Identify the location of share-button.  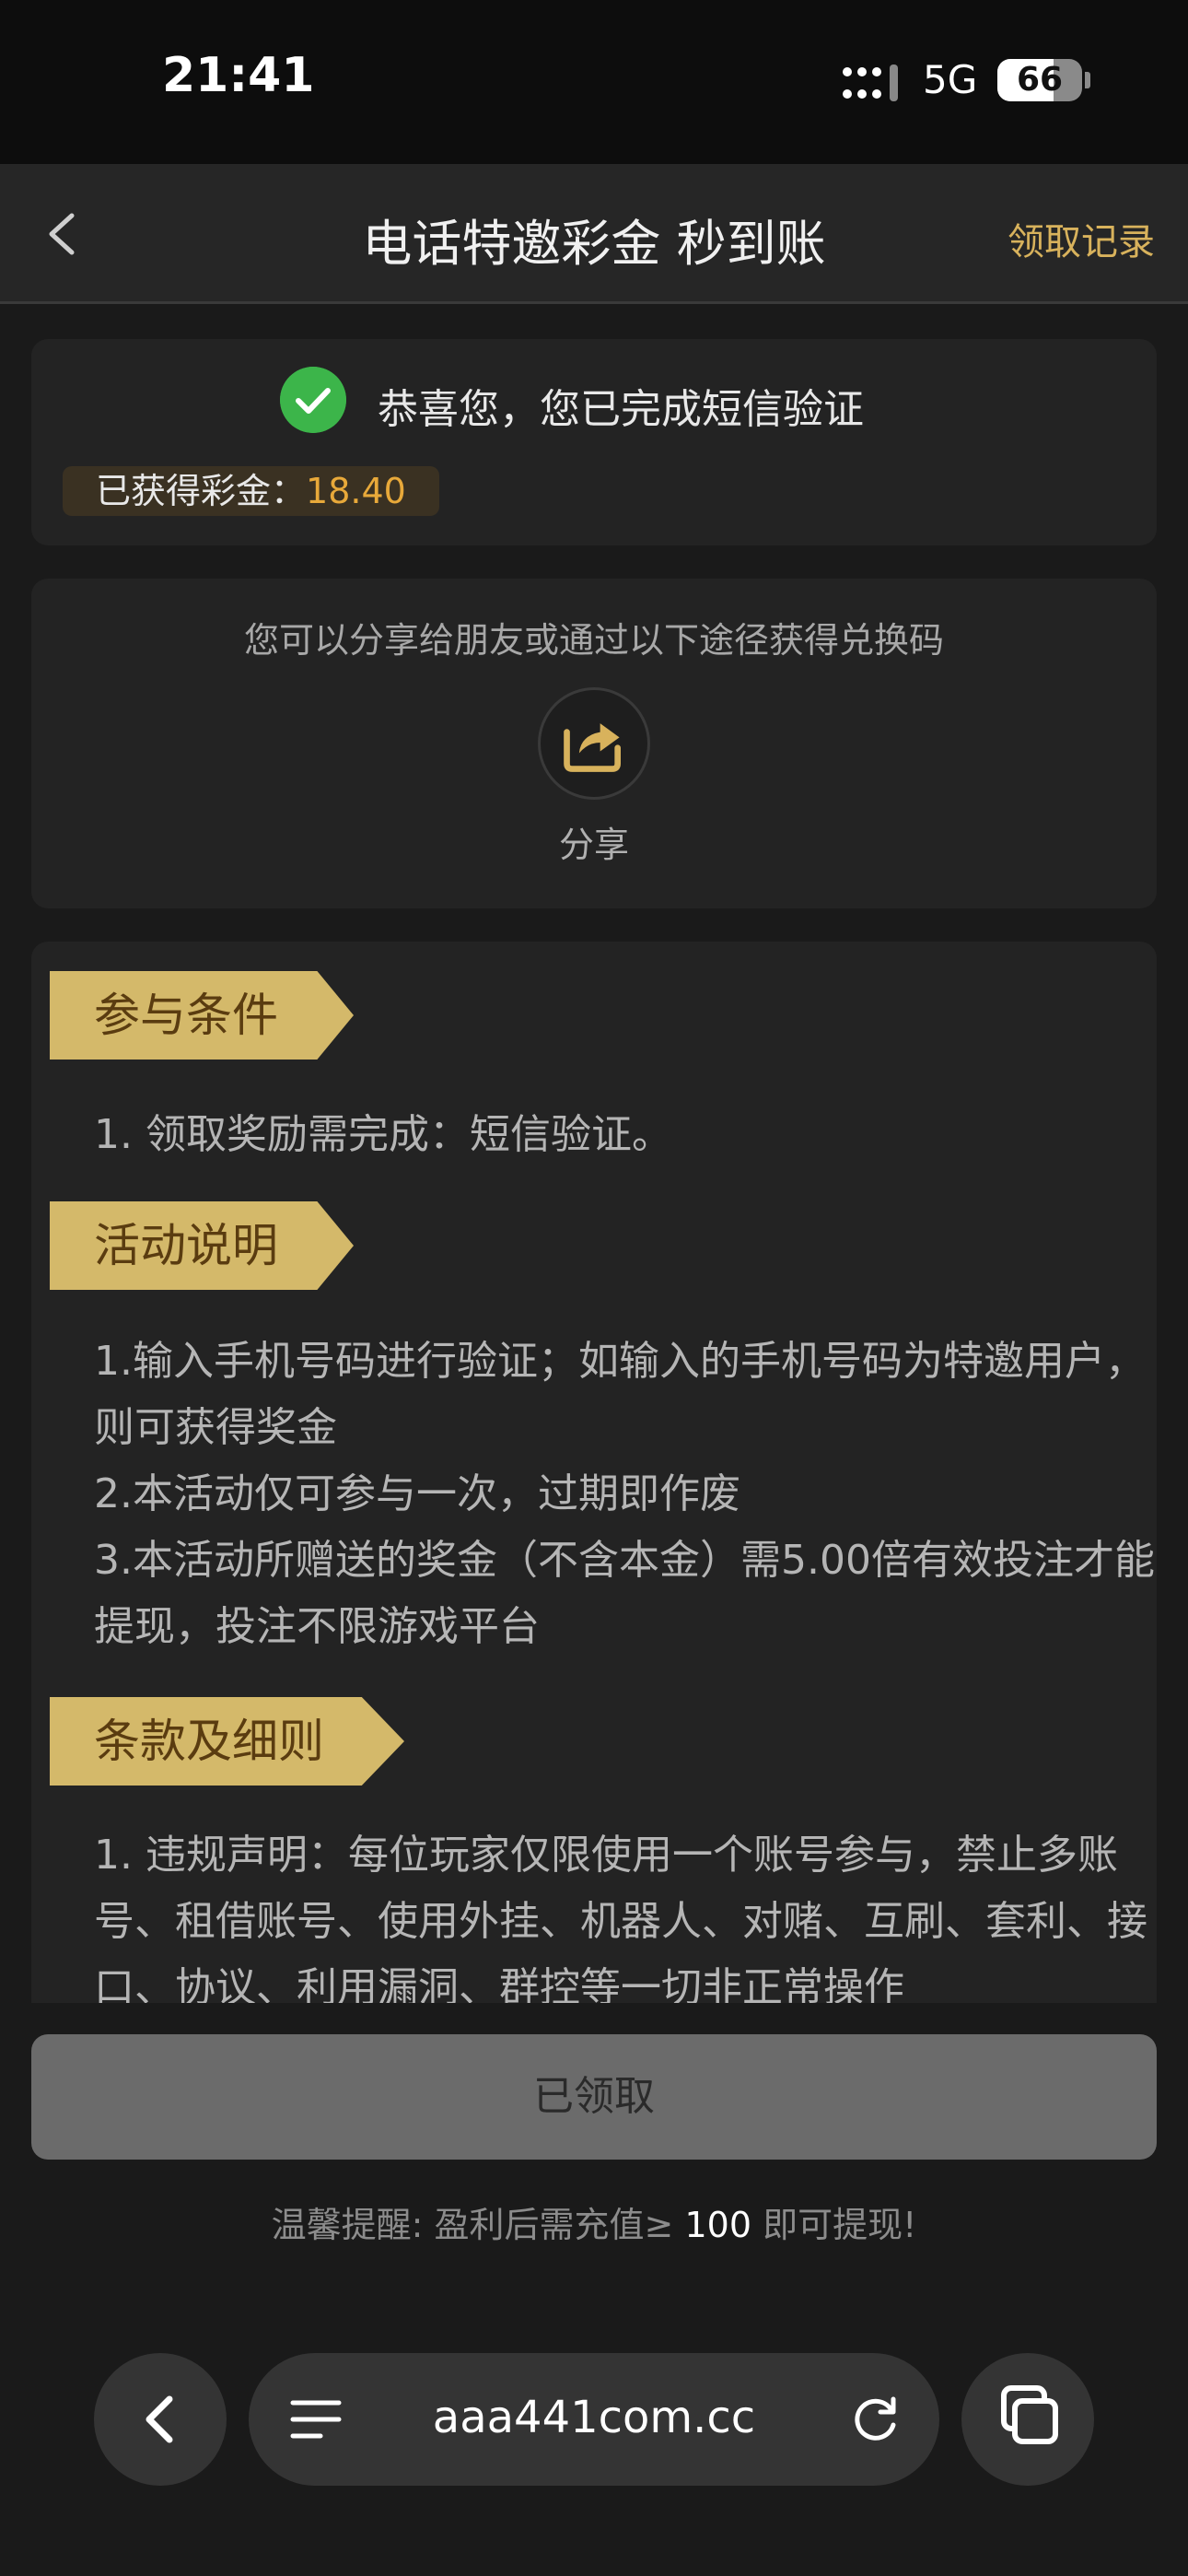
(594, 743).